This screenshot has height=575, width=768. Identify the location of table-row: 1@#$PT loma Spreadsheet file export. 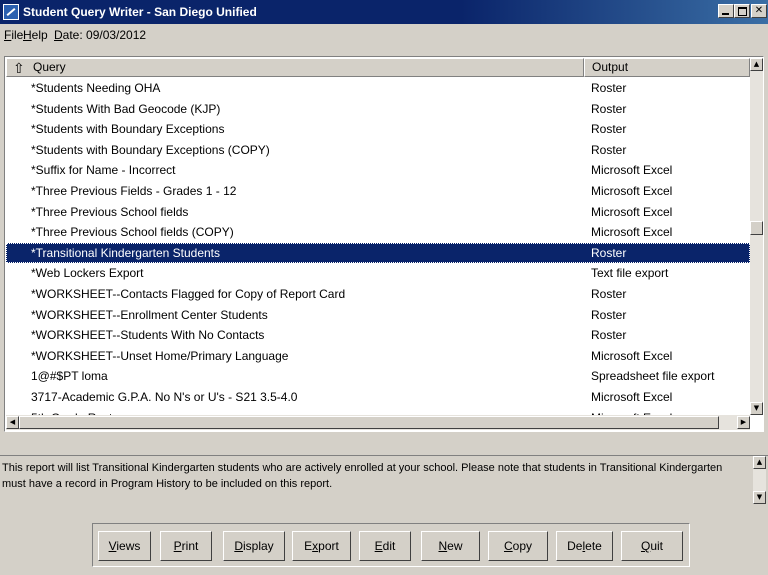
(378, 376).